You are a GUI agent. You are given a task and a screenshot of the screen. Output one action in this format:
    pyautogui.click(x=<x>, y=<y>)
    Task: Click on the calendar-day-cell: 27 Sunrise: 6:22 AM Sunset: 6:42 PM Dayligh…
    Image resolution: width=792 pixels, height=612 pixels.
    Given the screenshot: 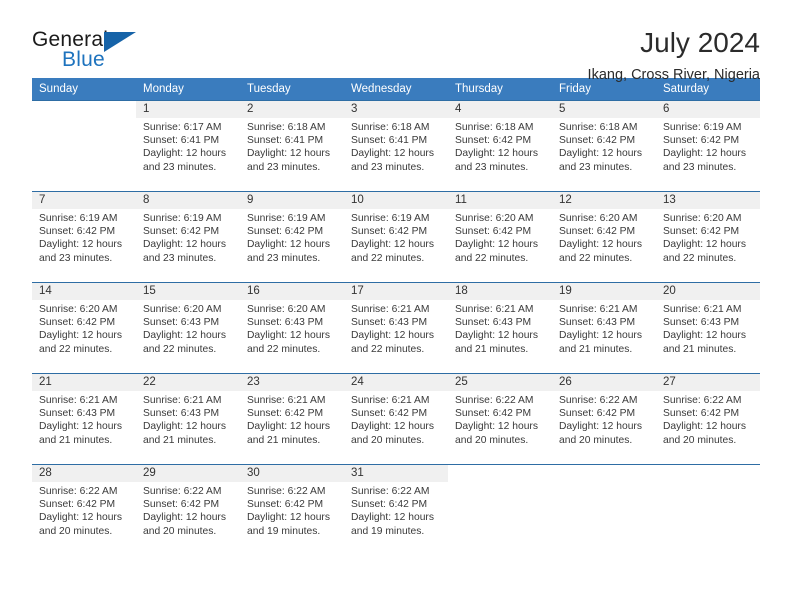 What is the action you would take?
    pyautogui.click(x=708, y=419)
    